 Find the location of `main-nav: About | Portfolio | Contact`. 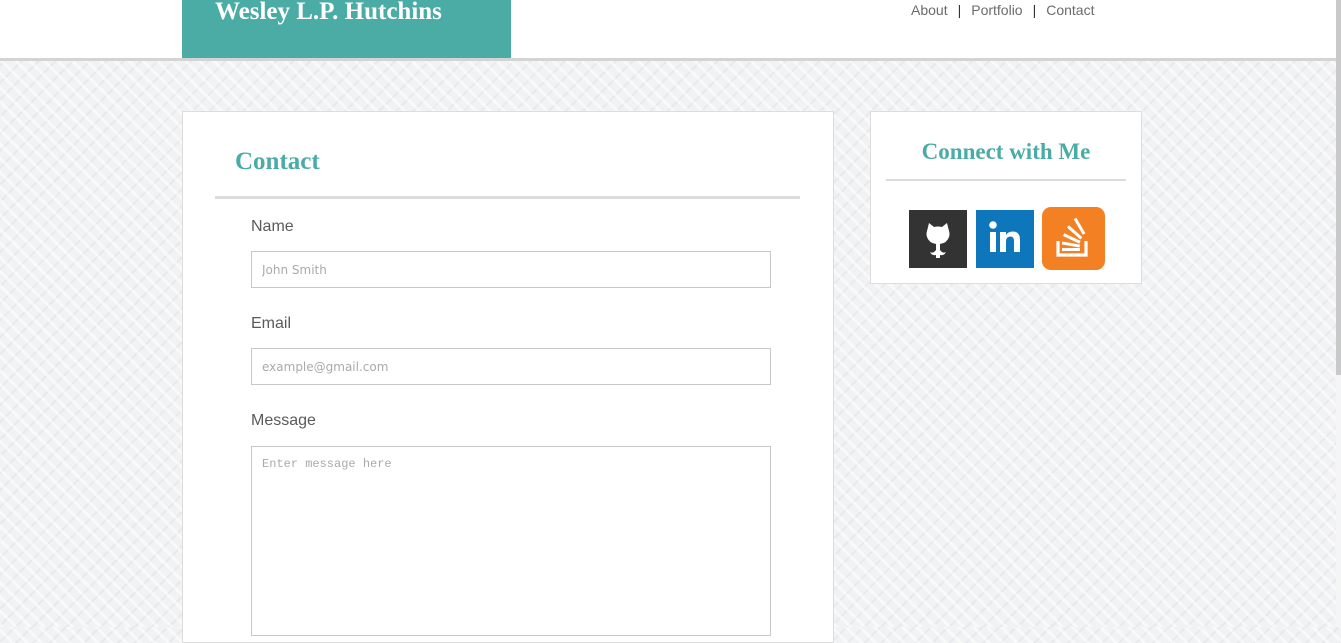

main-nav: About | Portfolio | Contact is located at coordinates (1002, 10).